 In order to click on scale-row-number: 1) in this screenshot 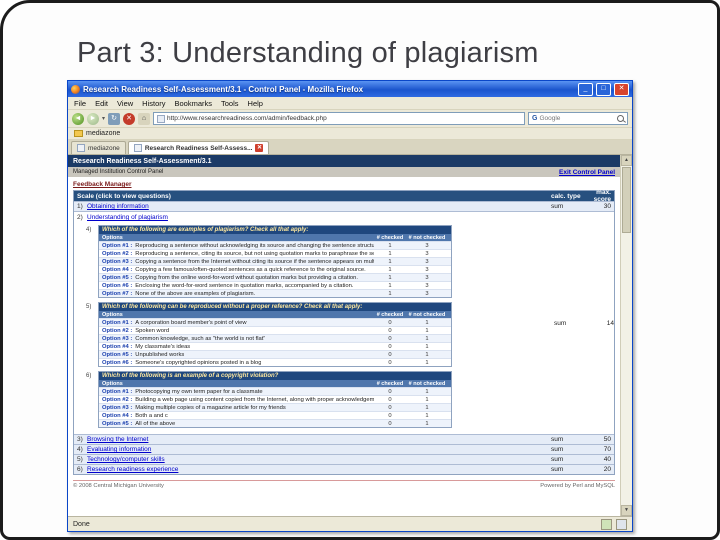, I will do `click(80, 206)`.